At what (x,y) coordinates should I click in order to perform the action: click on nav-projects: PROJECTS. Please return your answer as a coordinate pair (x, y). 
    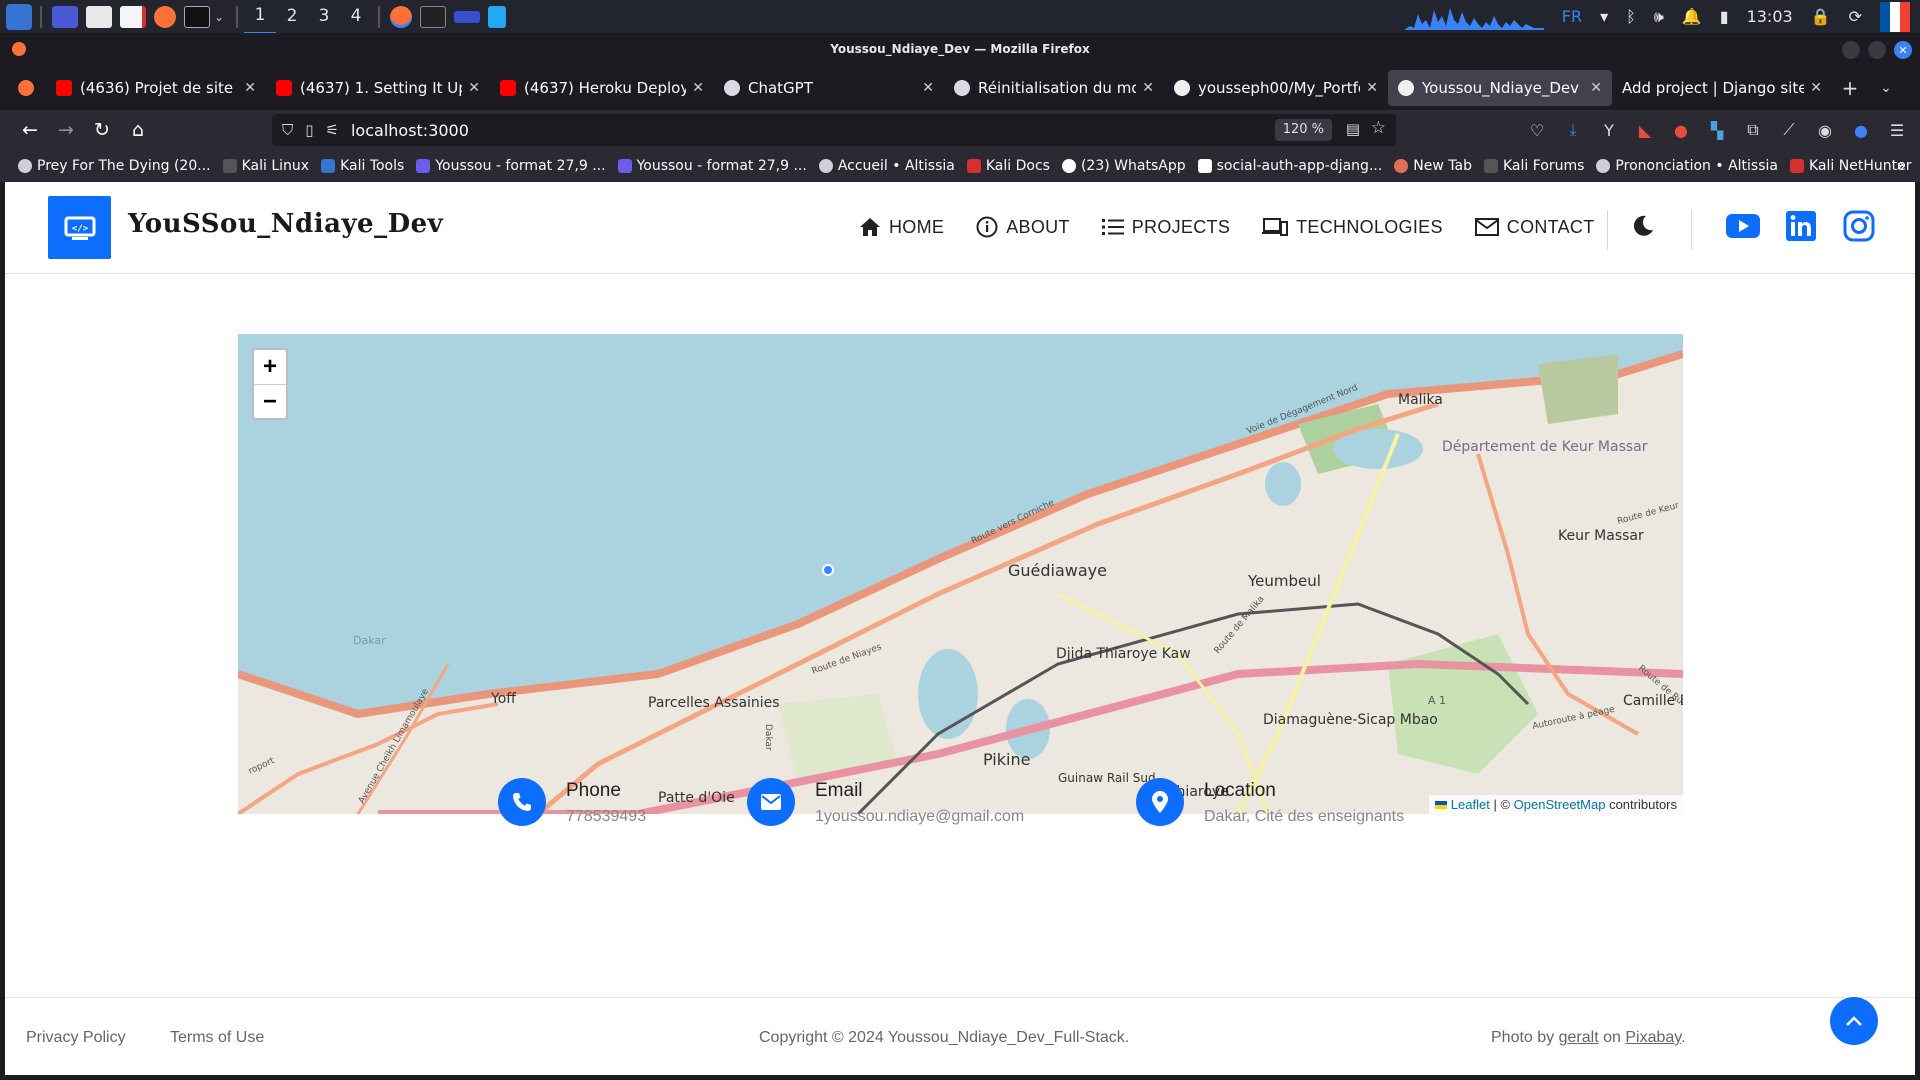
    Looking at the image, I should click on (1165, 227).